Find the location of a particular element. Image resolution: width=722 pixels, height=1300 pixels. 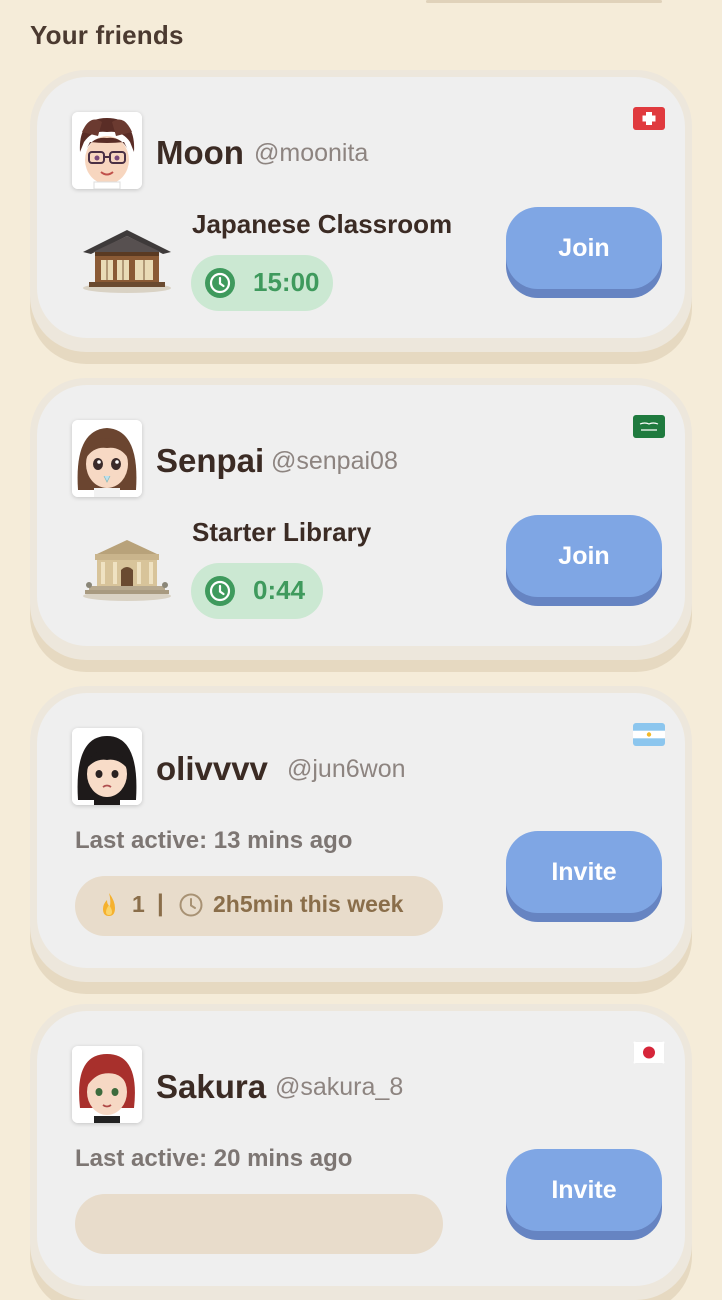

friend-handle: @sakura_8 is located at coordinates (339, 1087).